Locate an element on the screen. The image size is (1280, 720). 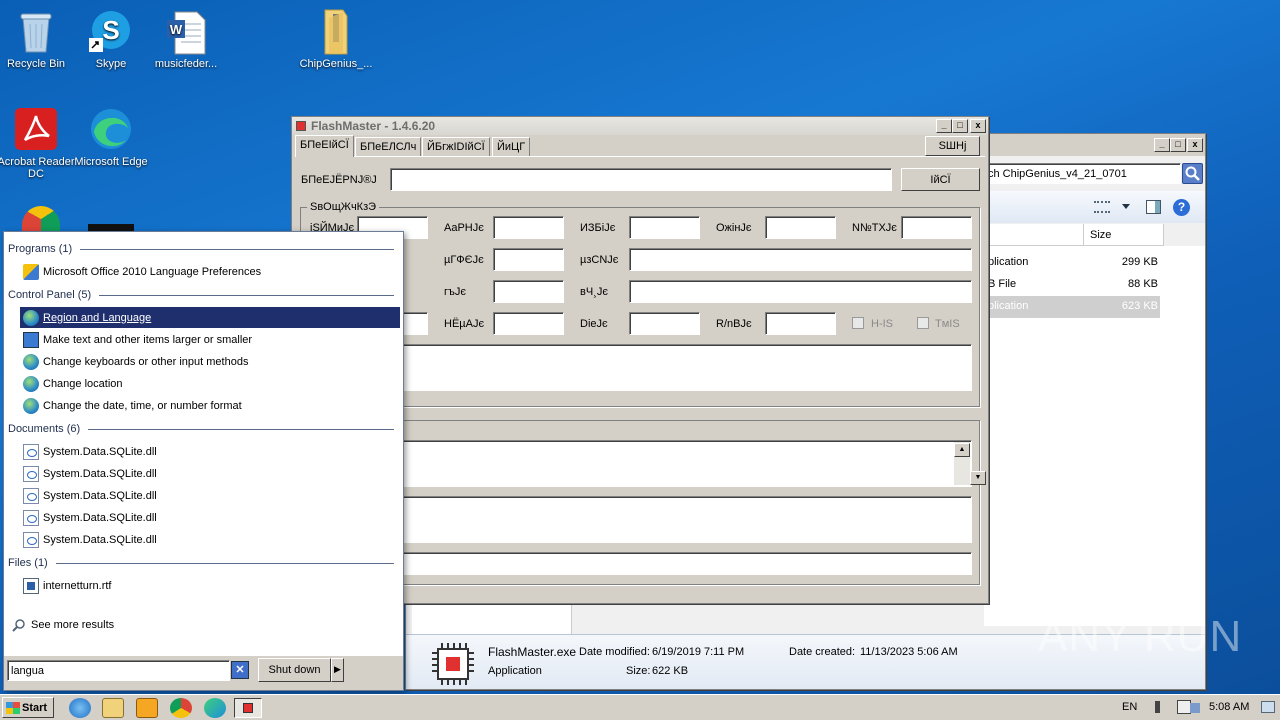
shutdown-button: Shut down is located at coordinates (294, 670).